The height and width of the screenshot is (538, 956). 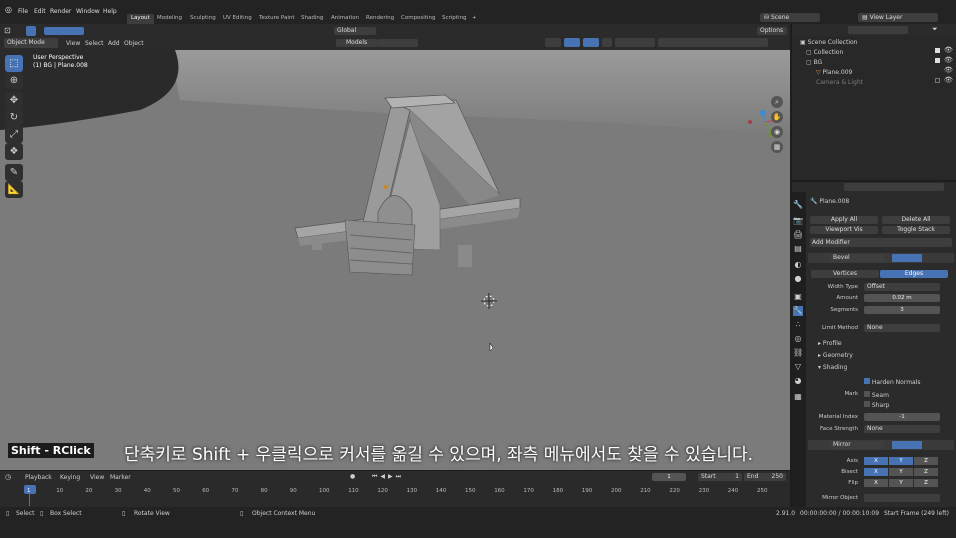 I want to click on select-mode-buttons, so click(x=64, y=31).